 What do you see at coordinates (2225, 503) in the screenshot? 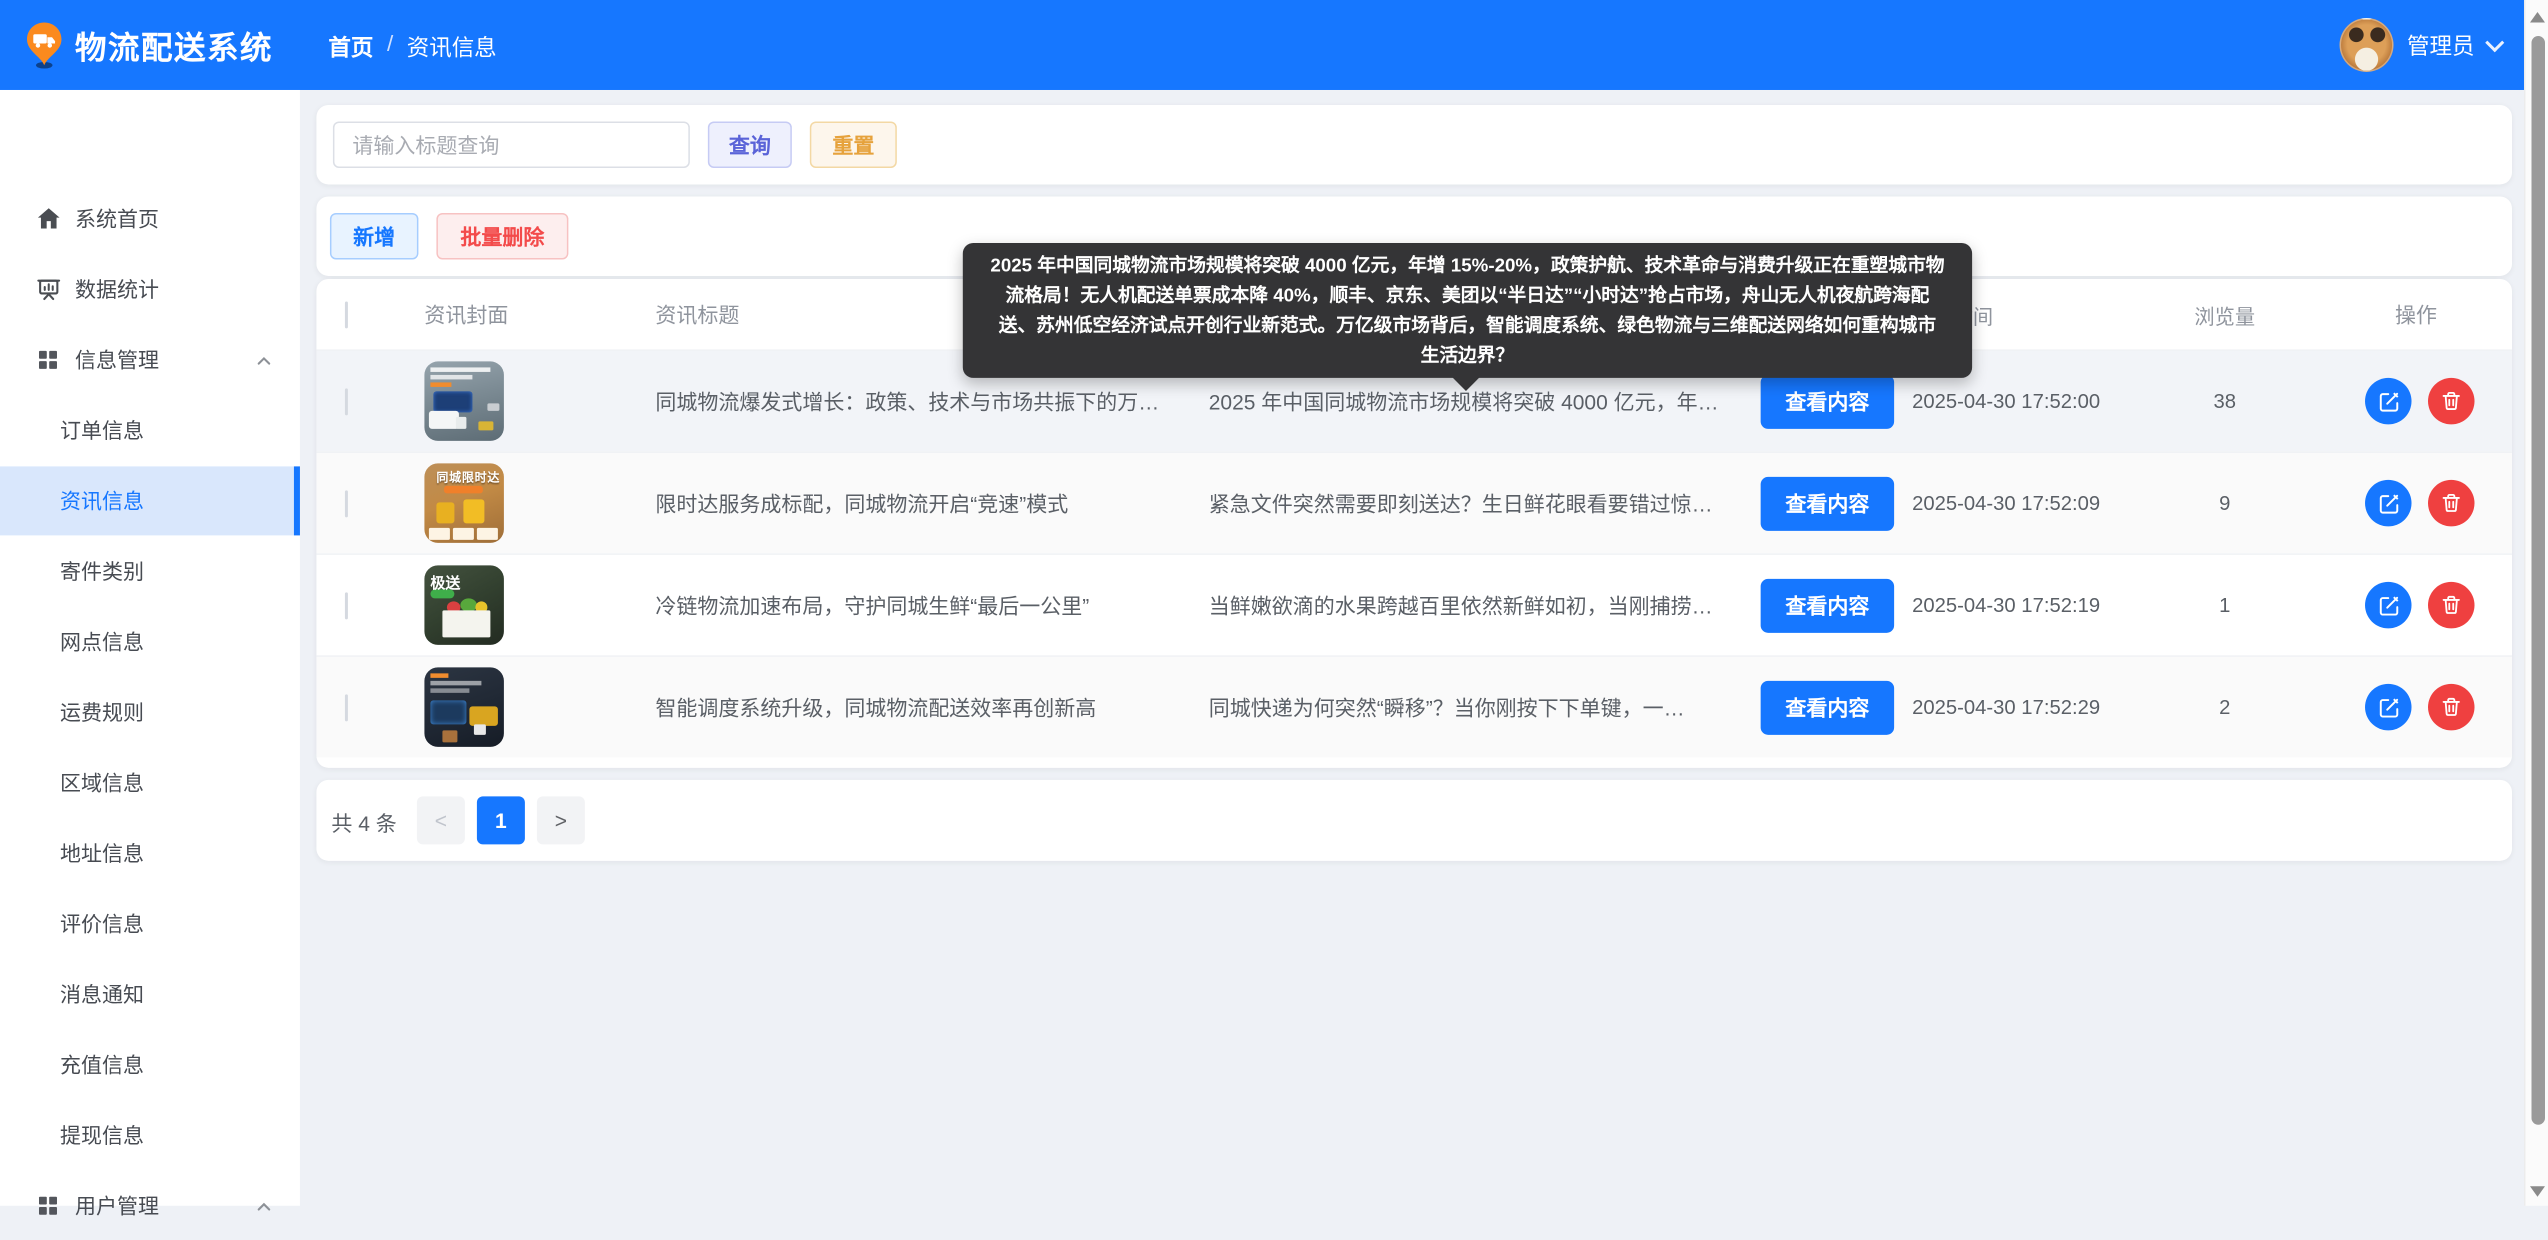
I see `views-count: 9` at bounding box center [2225, 503].